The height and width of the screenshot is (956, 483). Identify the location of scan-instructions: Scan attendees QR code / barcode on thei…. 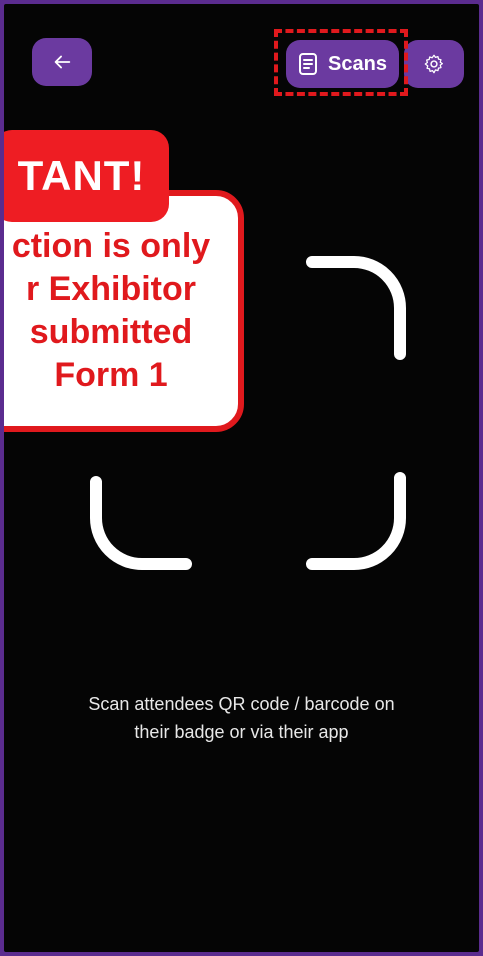
(241, 718).